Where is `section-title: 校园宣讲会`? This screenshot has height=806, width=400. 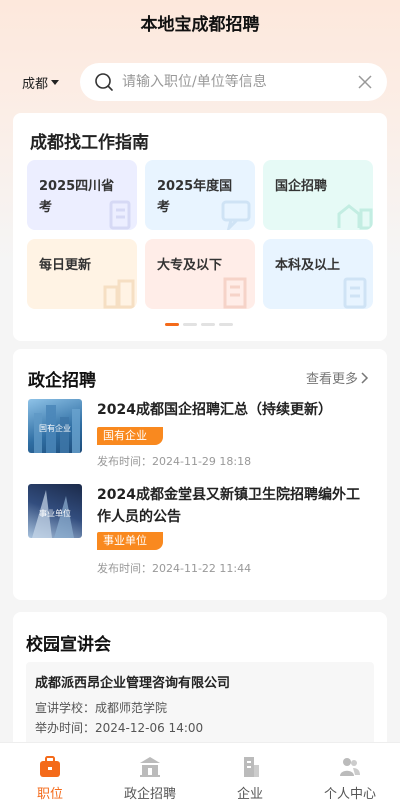
section-title: 校园宣讲会 is located at coordinates (68, 645).